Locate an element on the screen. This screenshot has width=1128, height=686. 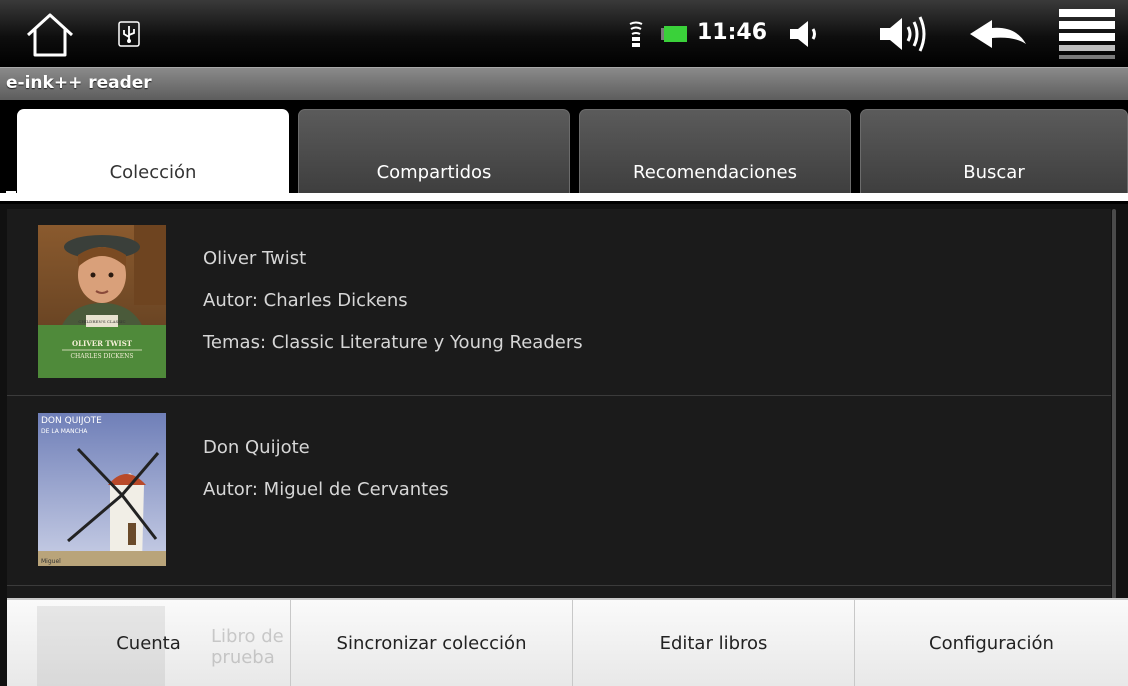
tab-compartidos: Compartidos is located at coordinates (434, 151).